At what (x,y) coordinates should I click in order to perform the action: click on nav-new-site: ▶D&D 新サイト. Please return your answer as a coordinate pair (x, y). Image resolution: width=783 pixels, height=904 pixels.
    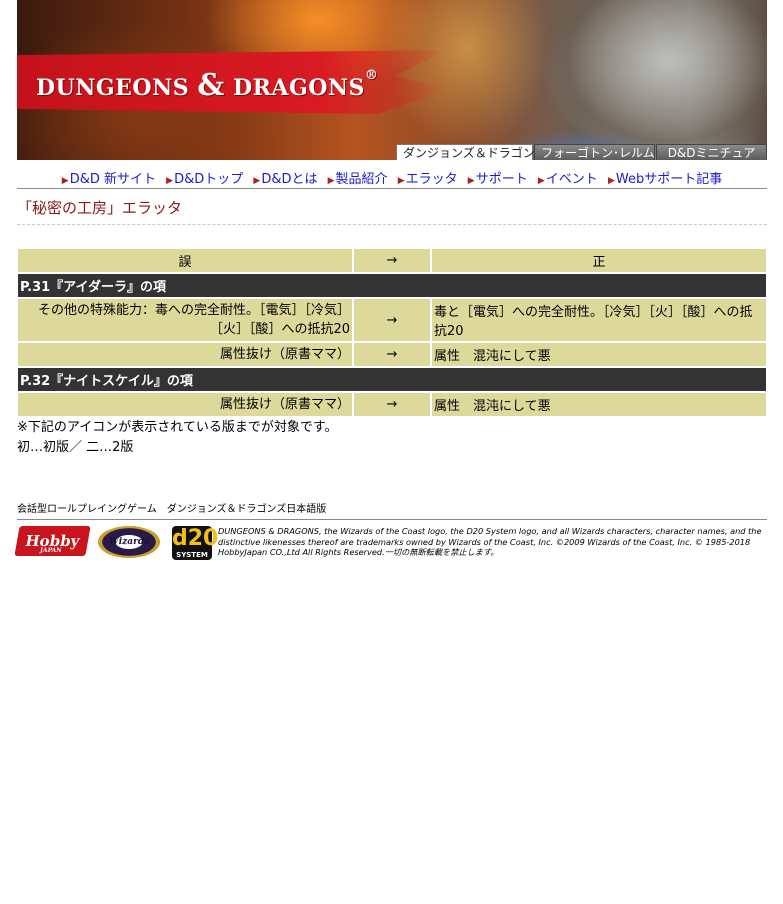
    Looking at the image, I should click on (109, 179).